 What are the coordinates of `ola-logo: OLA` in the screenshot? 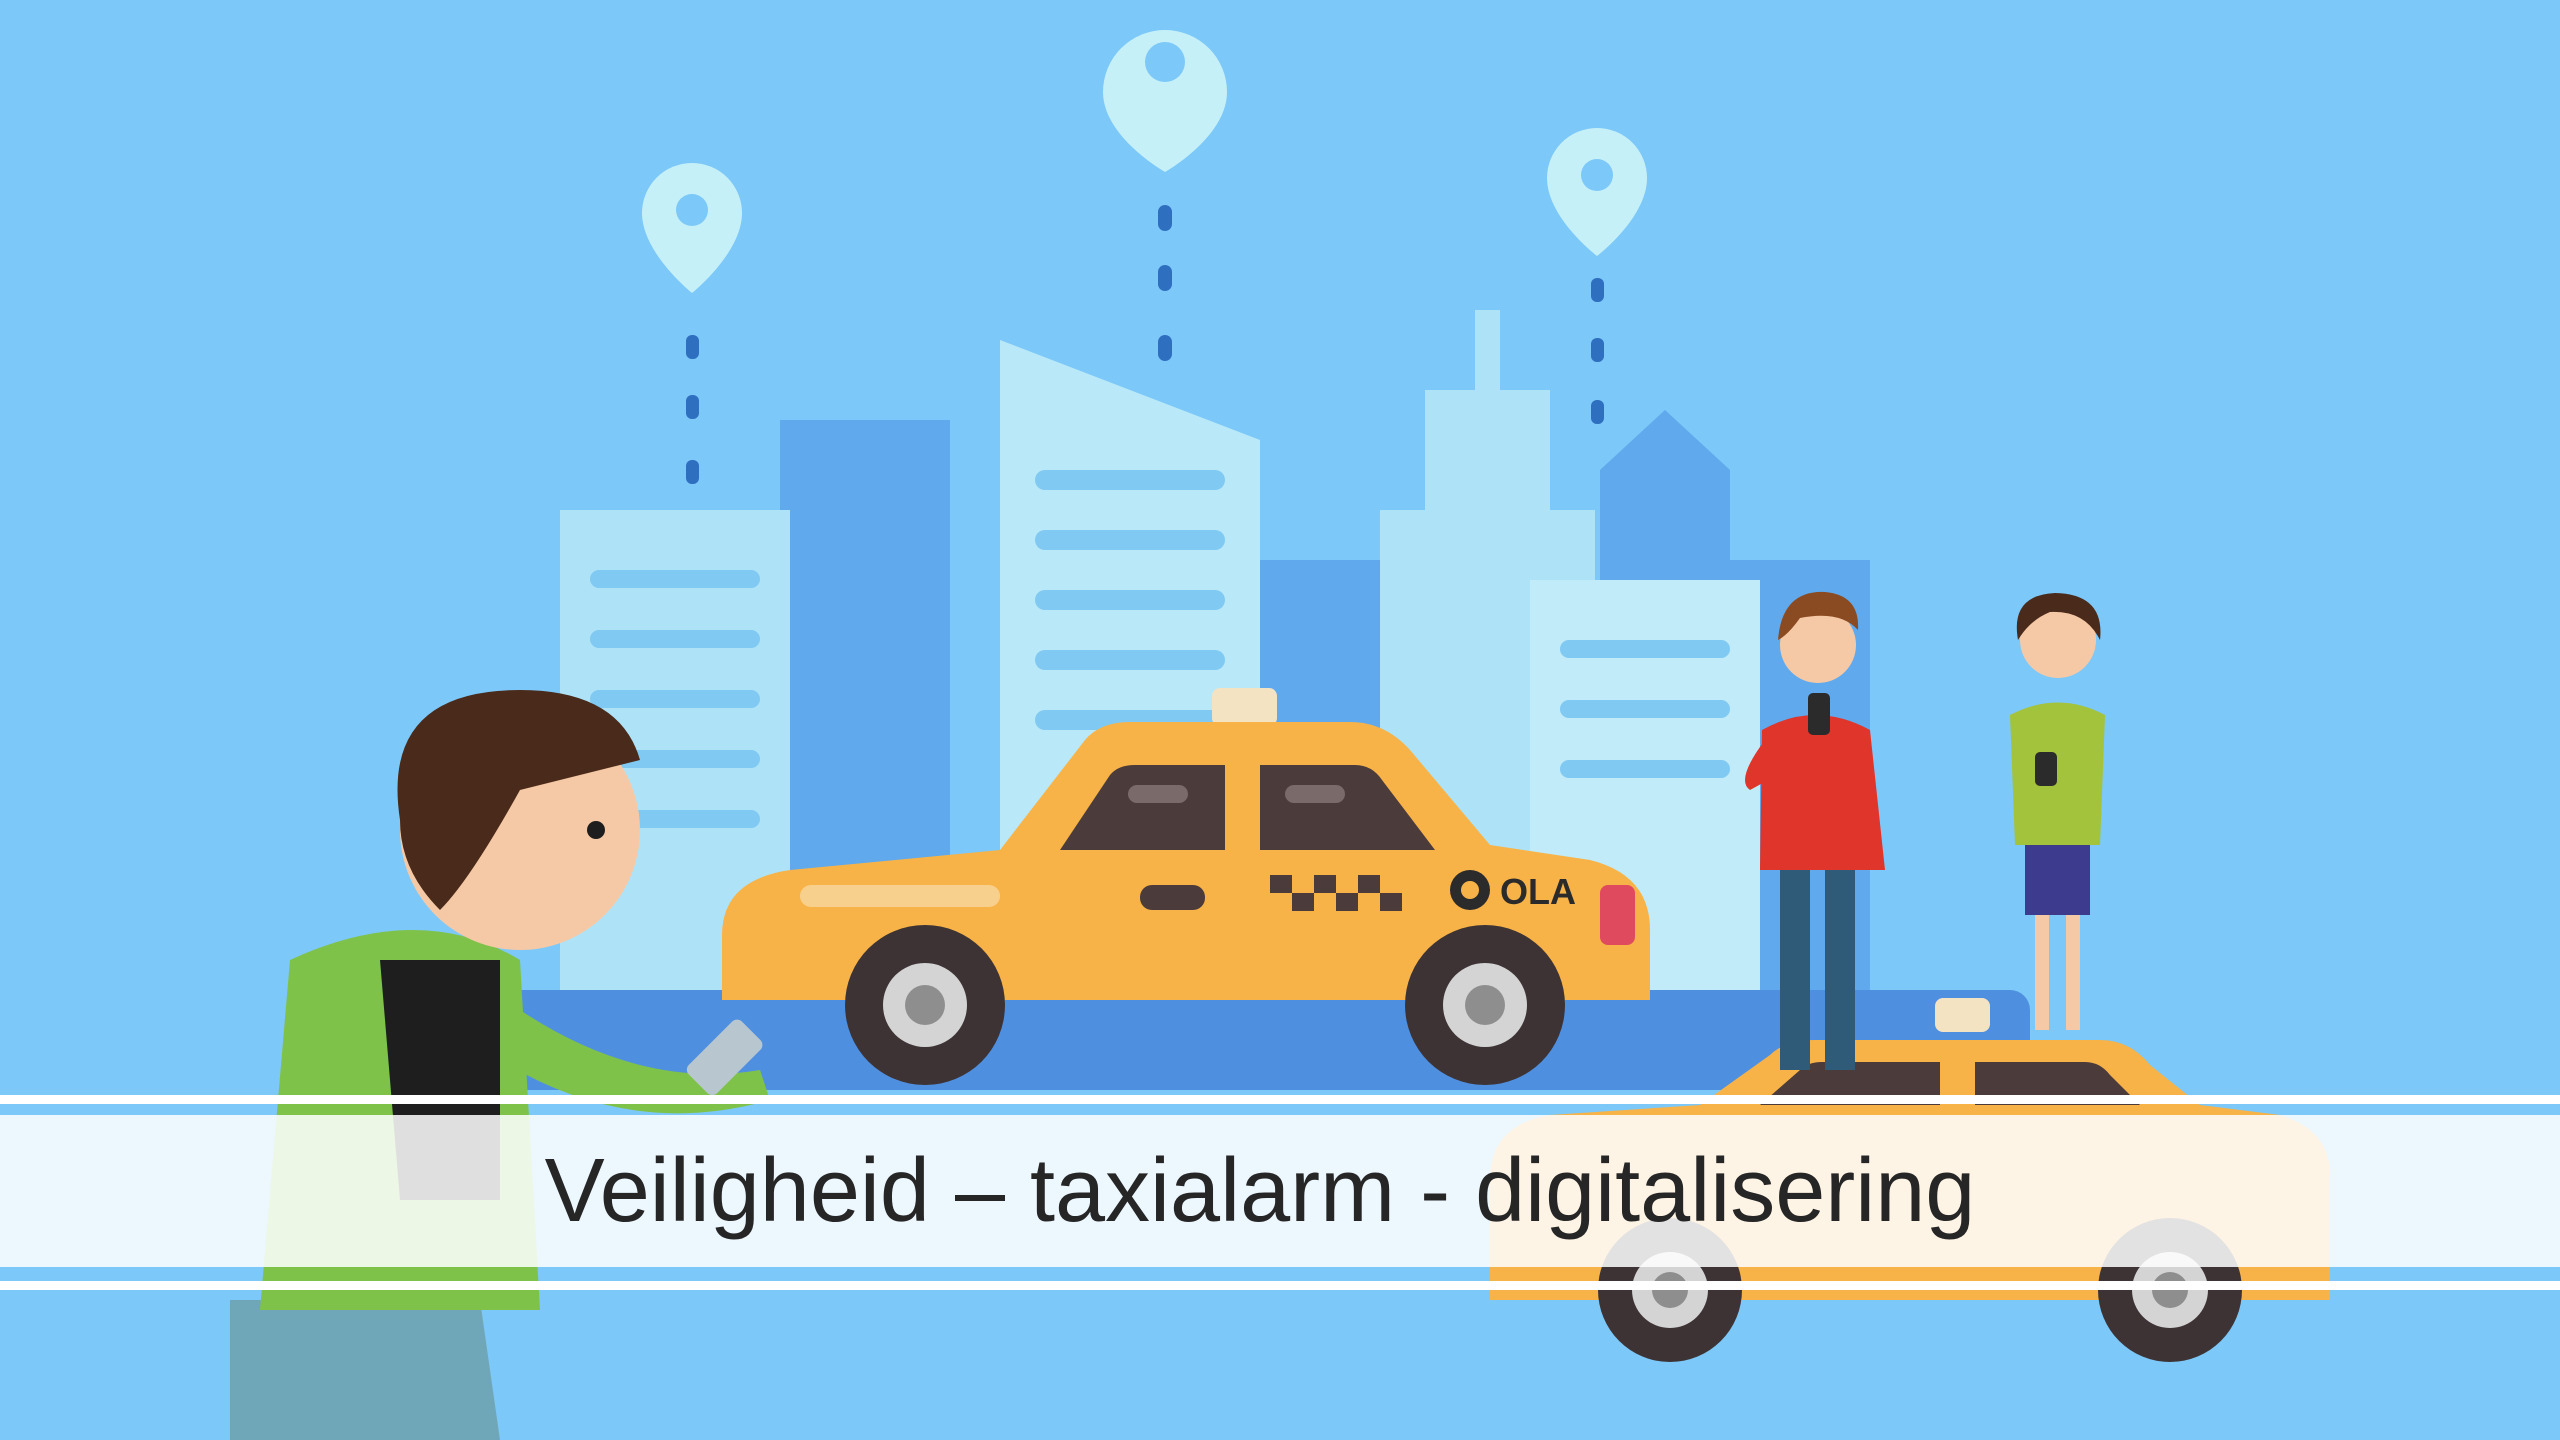 It's located at (1538, 891).